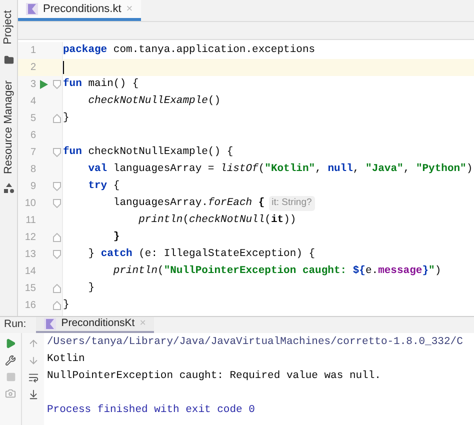  I want to click on line-number: 2, so click(32, 68).